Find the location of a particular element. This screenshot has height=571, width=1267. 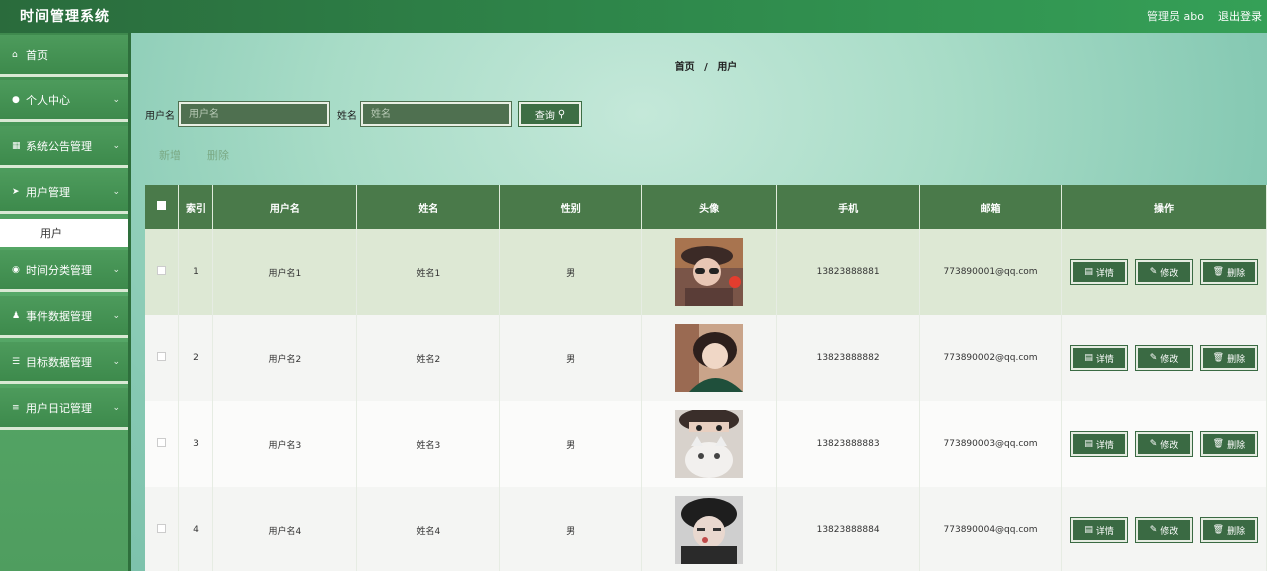

breadcrumb-home: 首页 is located at coordinates (685, 67).